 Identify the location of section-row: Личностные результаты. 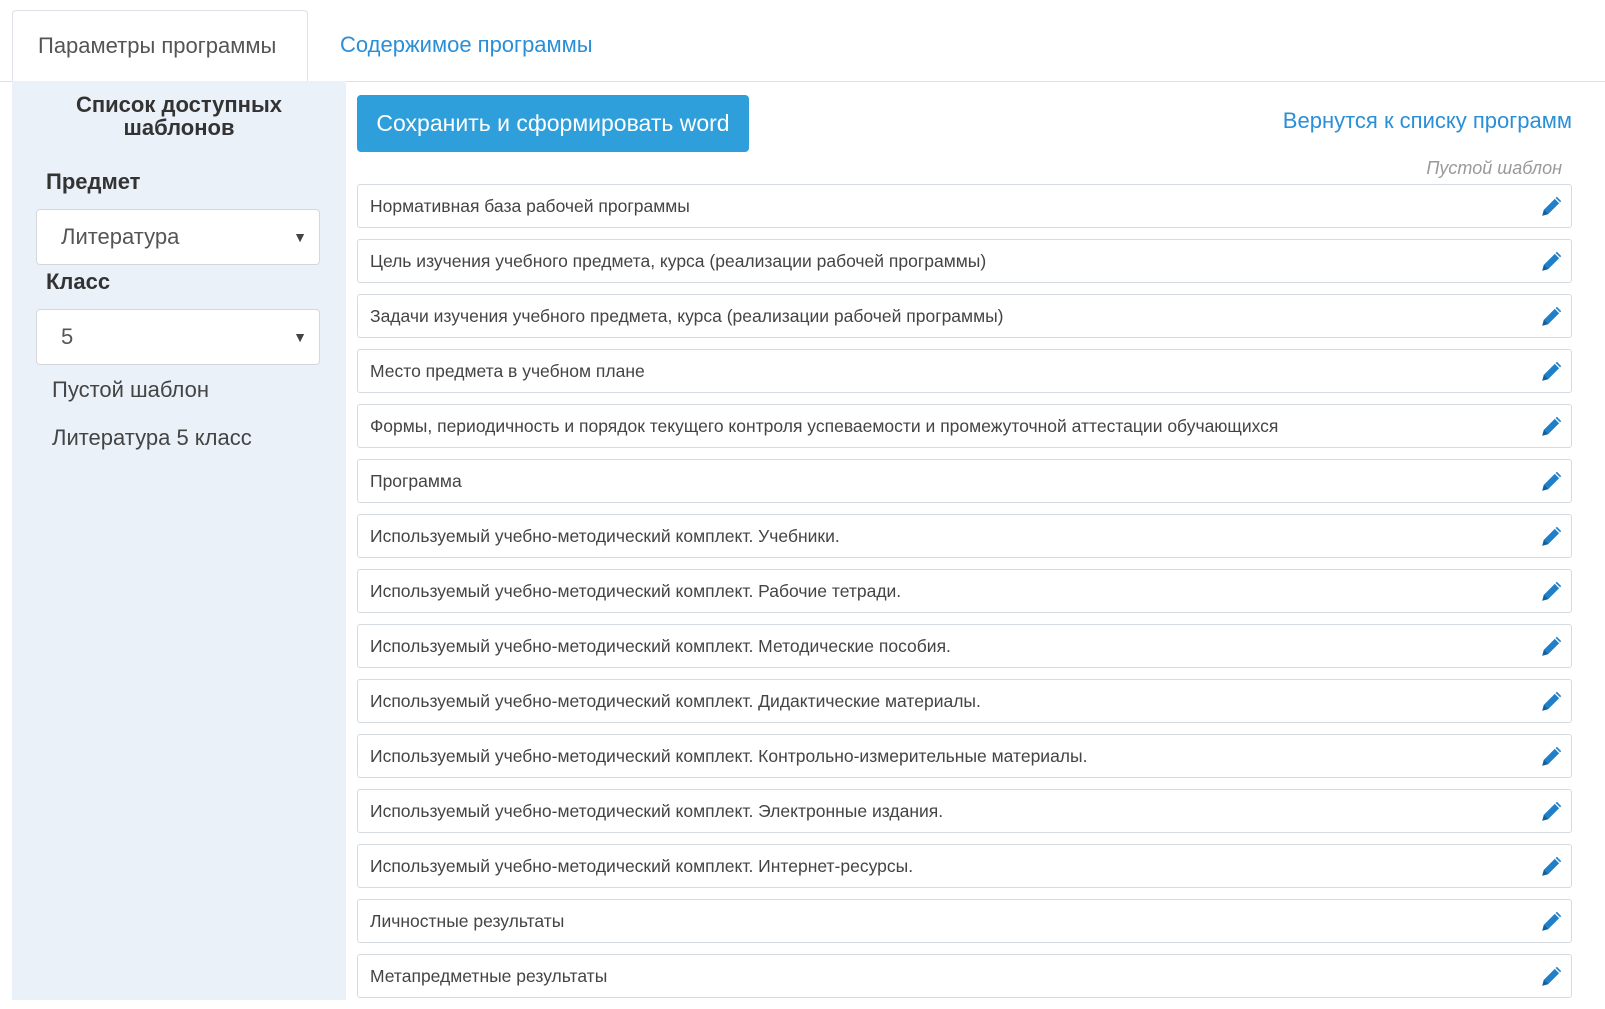
(964, 921).